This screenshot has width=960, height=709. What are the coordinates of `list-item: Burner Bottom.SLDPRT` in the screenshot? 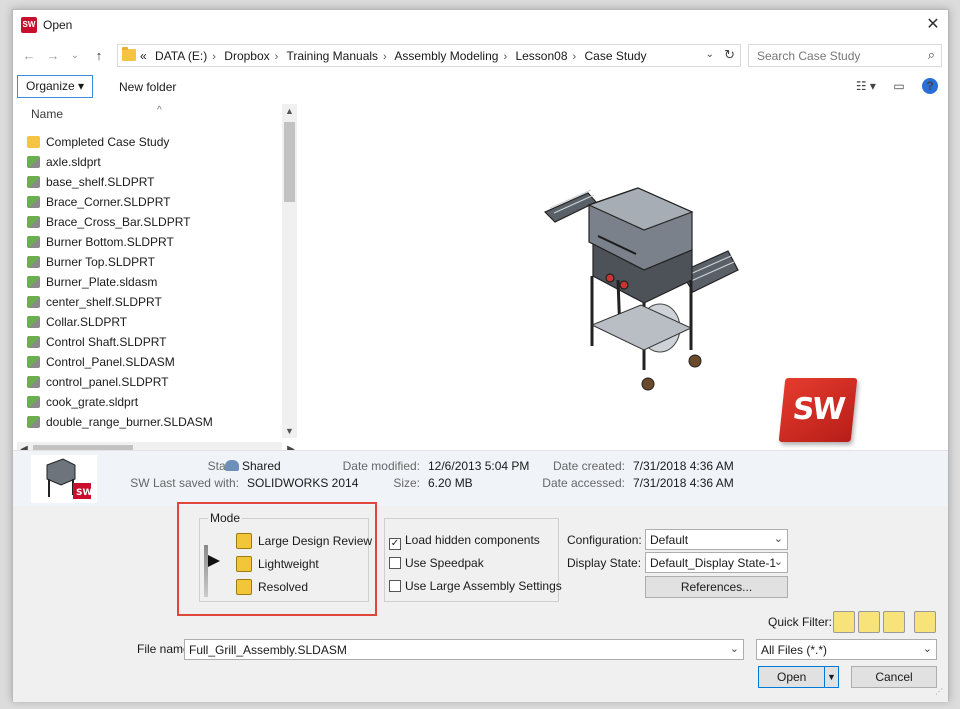 It's located at (120, 242).